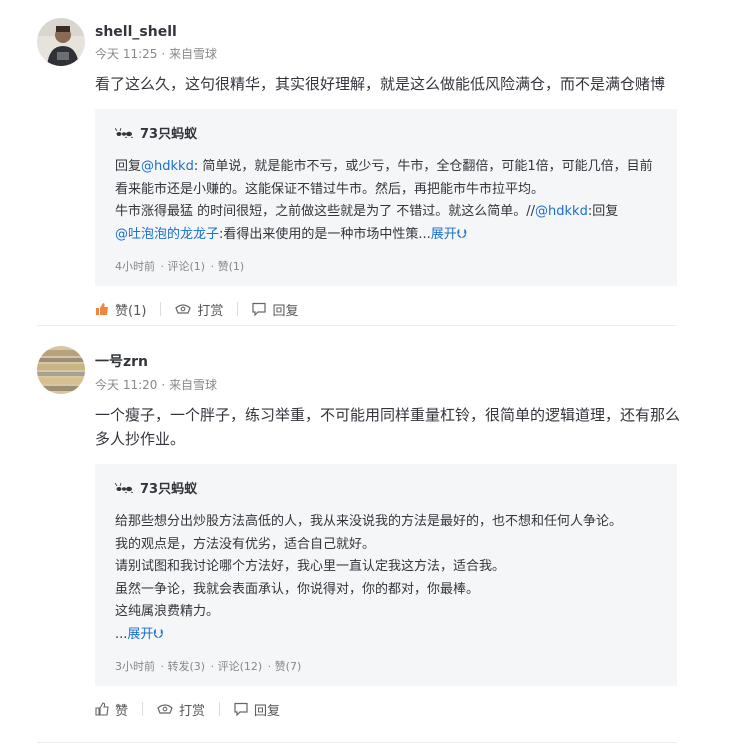 The height and width of the screenshot is (745, 740). I want to click on post-time: 今天 11:25, so click(126, 54).